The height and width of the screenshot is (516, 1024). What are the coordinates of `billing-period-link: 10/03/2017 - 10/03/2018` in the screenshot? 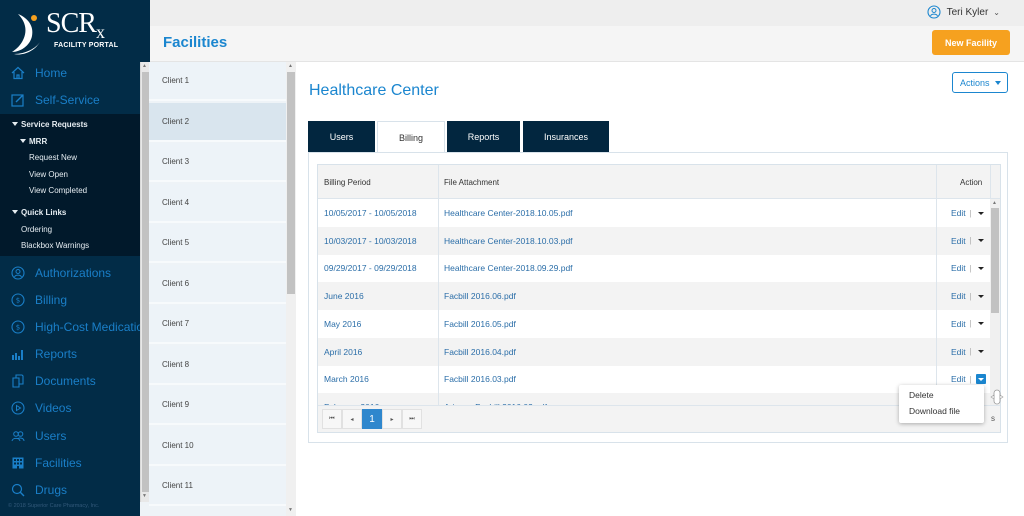 It's located at (370, 241).